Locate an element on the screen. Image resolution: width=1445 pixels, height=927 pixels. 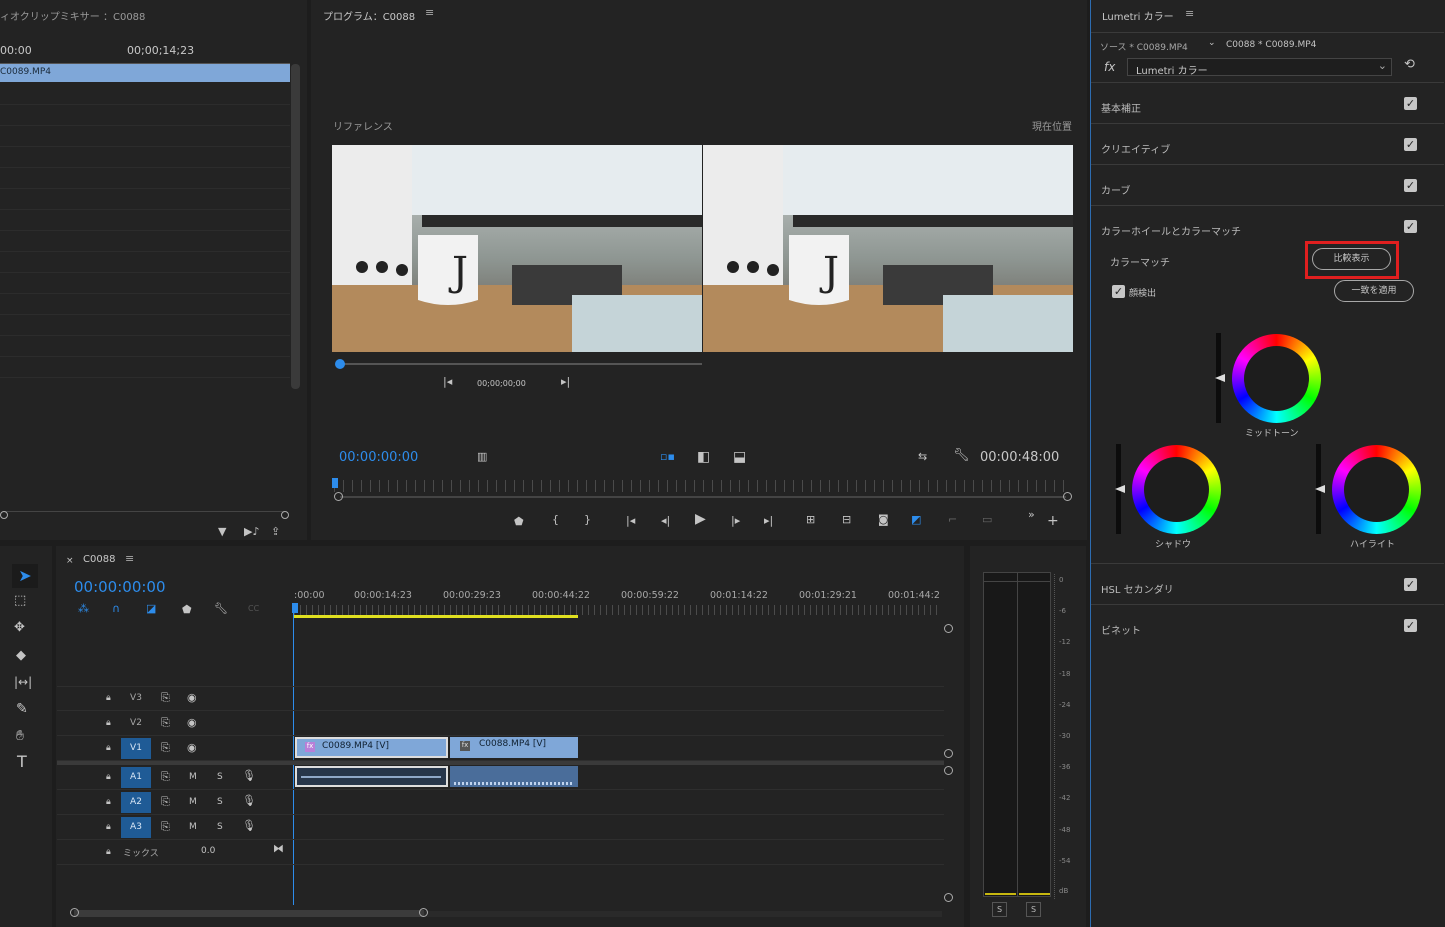
track-select-tool-icon: ⬚ is located at coordinates (20, 600).